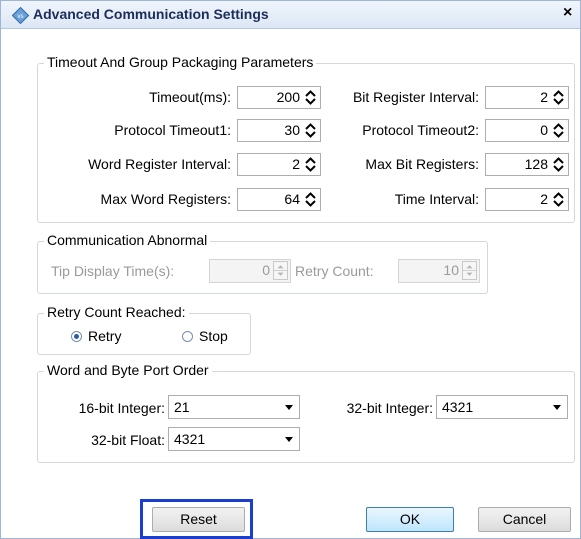 The image size is (581, 539). I want to click on close-icon: ×, so click(567, 13).